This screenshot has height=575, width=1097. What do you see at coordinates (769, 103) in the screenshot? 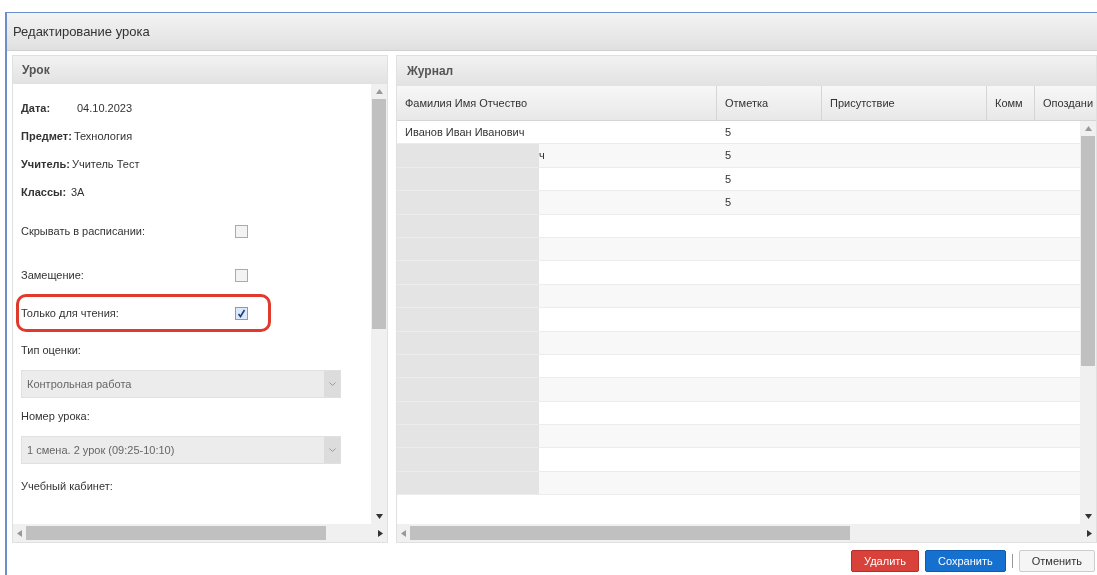
I see `column-header: Отметка` at bounding box center [769, 103].